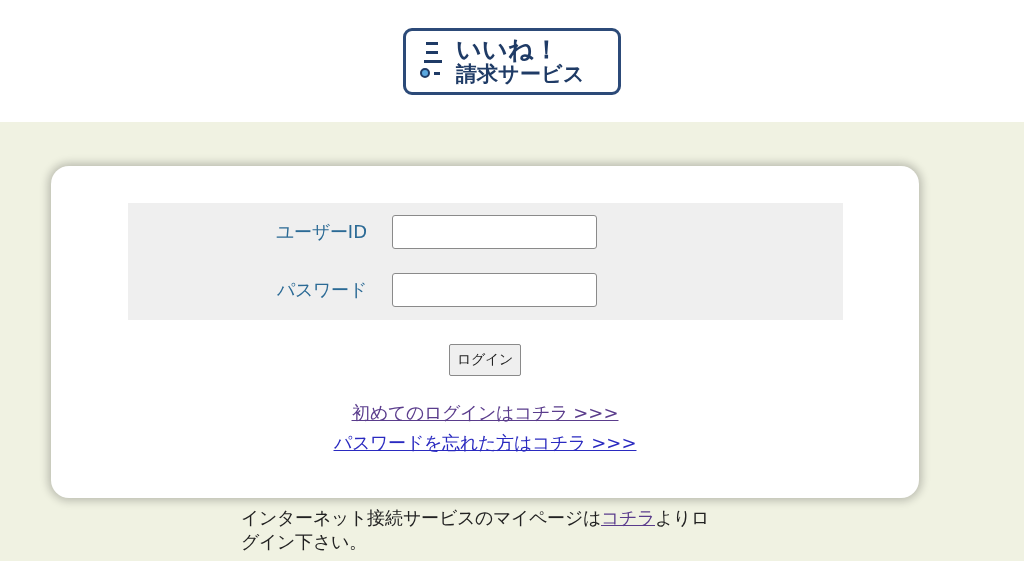 This screenshot has height=561, width=1024. What do you see at coordinates (321, 232) in the screenshot?
I see `field-label: ユーザーID` at bounding box center [321, 232].